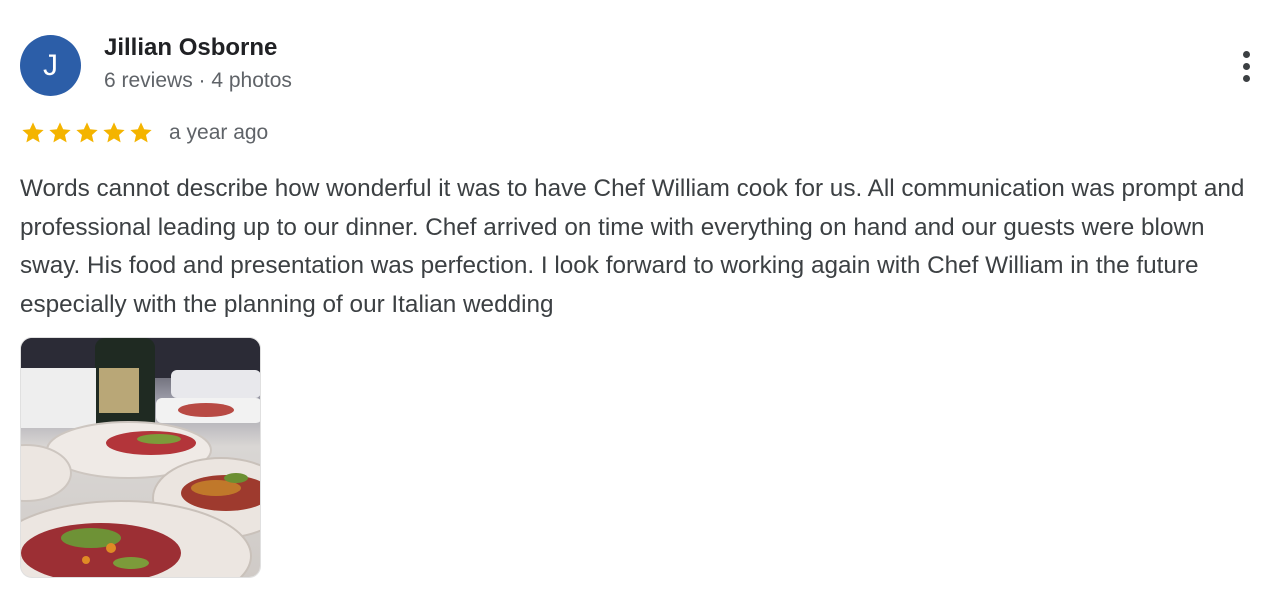 The width and height of the screenshot is (1280, 597). I want to click on star-rating, so click(87, 133).